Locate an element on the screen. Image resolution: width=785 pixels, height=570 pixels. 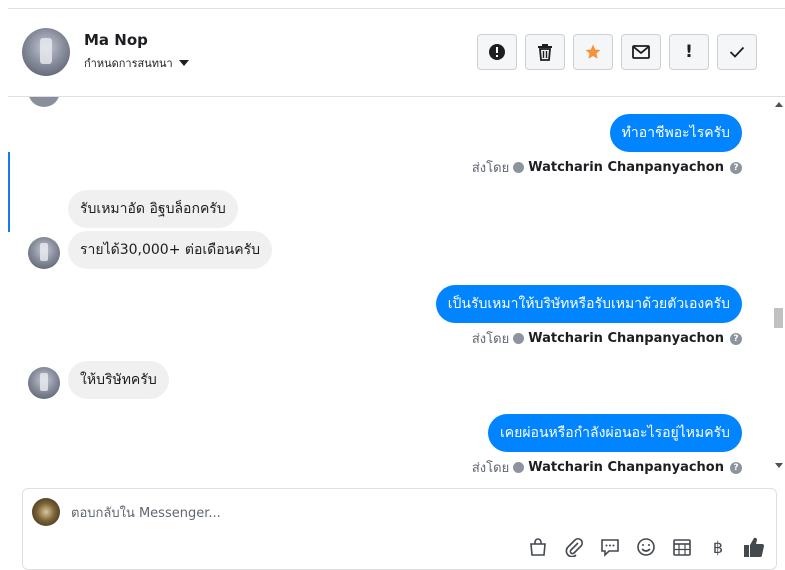
outgoing-message: เคยผ่อนหรือกำลังผ่อนอะไรอยู่ไหมครับ is located at coordinates (615, 433).